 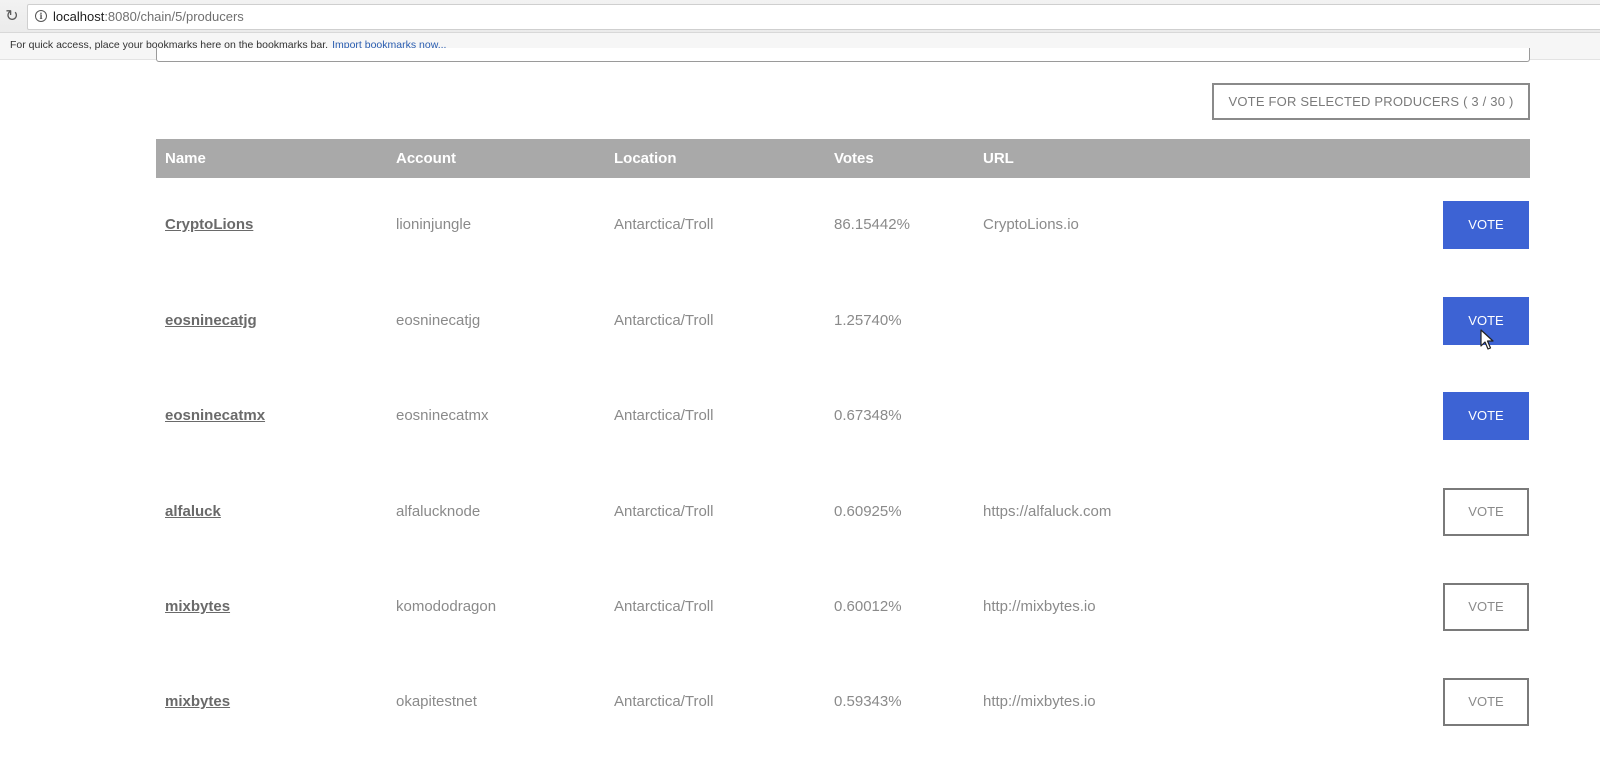 I want to click on votes-cell: 86.15442%, so click(x=872, y=224).